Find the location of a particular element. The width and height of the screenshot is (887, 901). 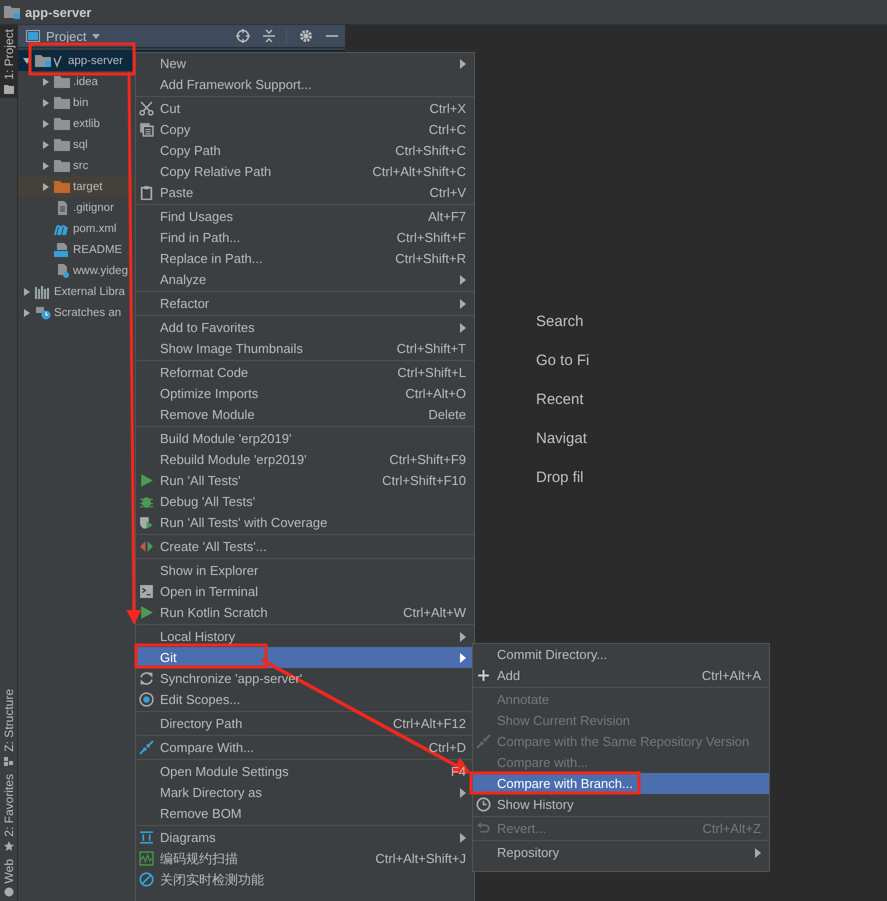

menu-item: Add to Favorites is located at coordinates (305, 327).